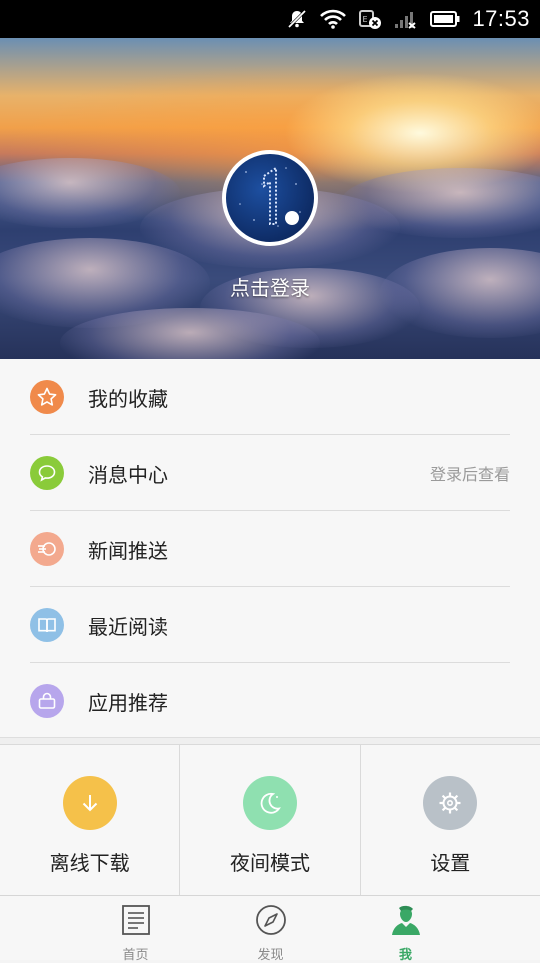 This screenshot has height=963, width=540. Describe the element at coordinates (270, 625) in the screenshot. I see `menu-item-recent-reading: 最近阅读` at that location.